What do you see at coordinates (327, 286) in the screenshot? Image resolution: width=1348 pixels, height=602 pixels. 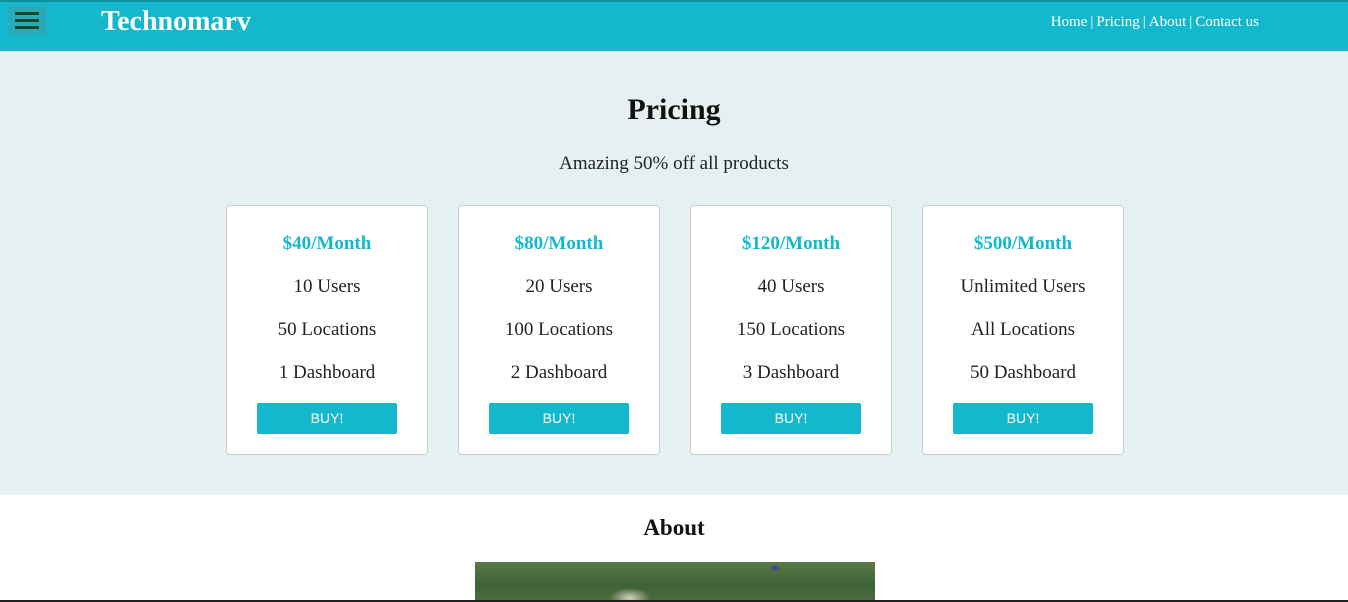 I see `plan-users: 10 Users` at bounding box center [327, 286].